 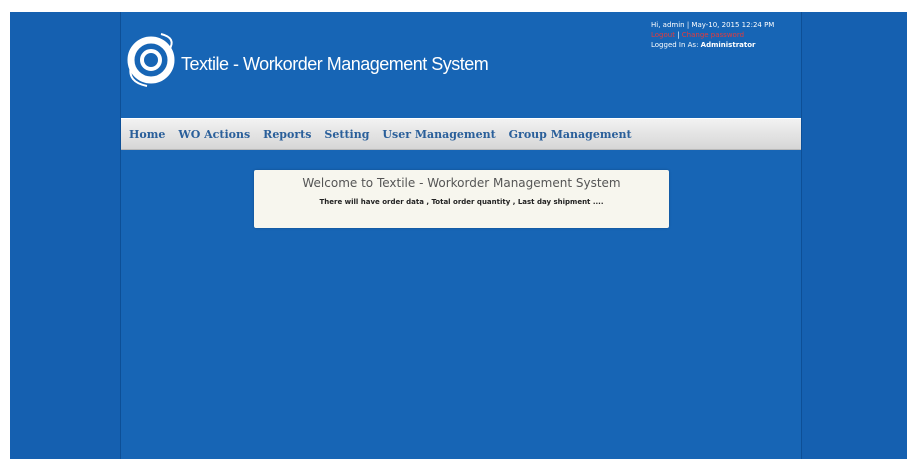 What do you see at coordinates (287, 134) in the screenshot?
I see `nav-item-reports: Reports` at bounding box center [287, 134].